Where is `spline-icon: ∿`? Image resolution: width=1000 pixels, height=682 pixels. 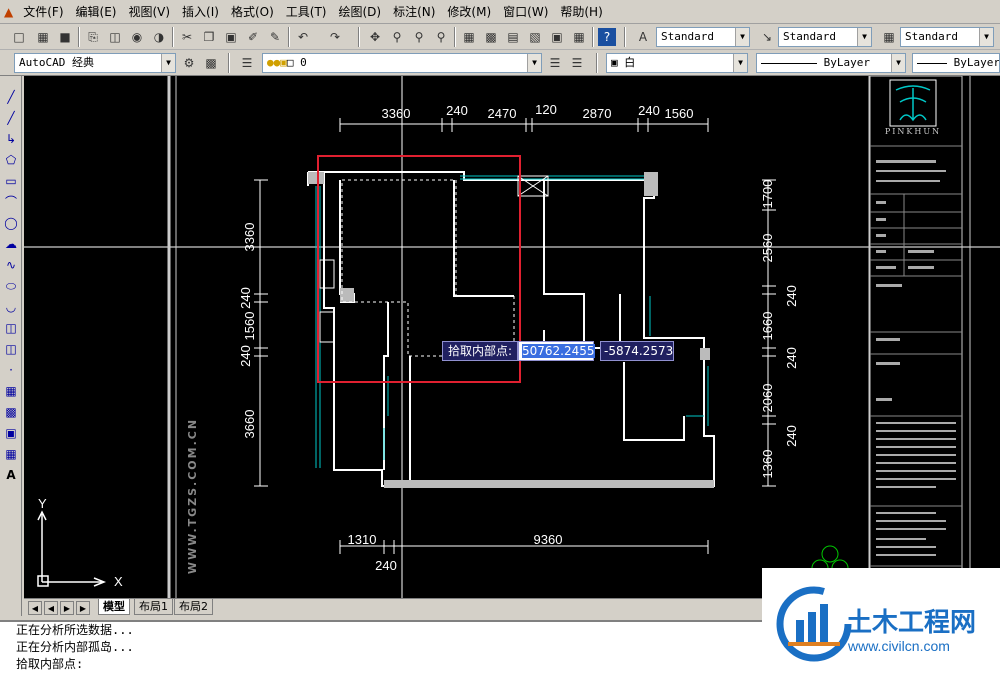
spline-icon: ∿ is located at coordinates (11, 265).